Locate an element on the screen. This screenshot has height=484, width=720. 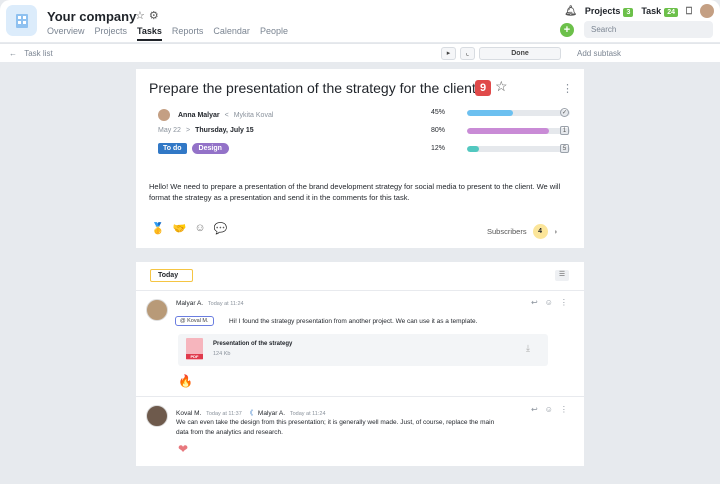
done-button: Done is located at coordinates (520, 53).